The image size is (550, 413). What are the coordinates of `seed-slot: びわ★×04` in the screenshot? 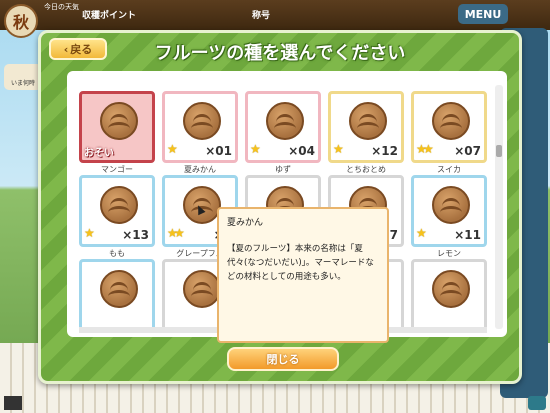 It's located at (283, 127).